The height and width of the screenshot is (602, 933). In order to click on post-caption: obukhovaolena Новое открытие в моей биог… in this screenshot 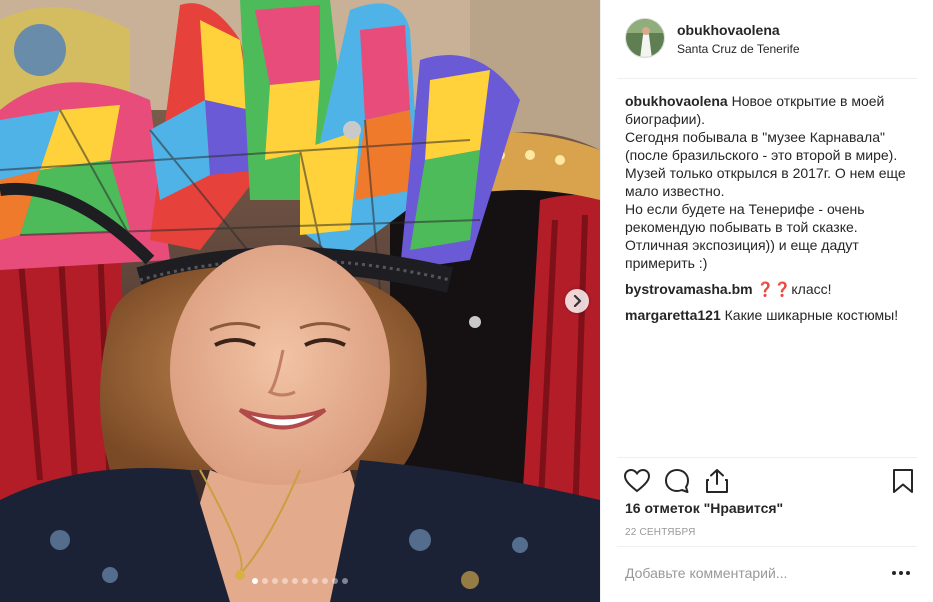, I will do `click(770, 182)`.